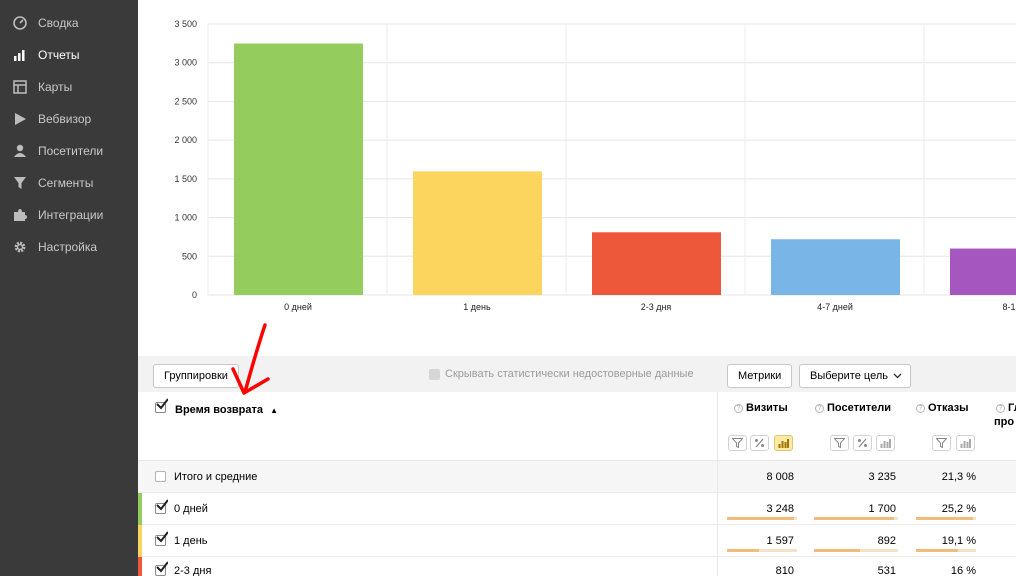 The width and height of the screenshot is (1016, 576). I want to click on metric-header-label: Посетители, so click(859, 408).